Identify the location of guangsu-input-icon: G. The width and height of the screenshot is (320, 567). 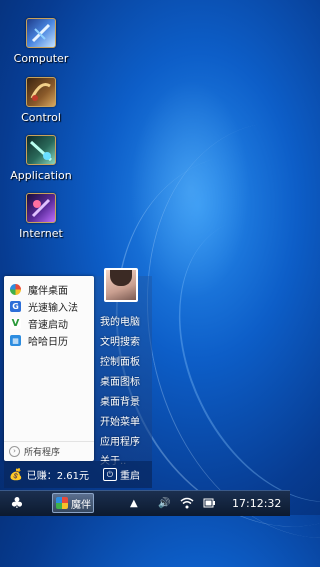
(15, 306).